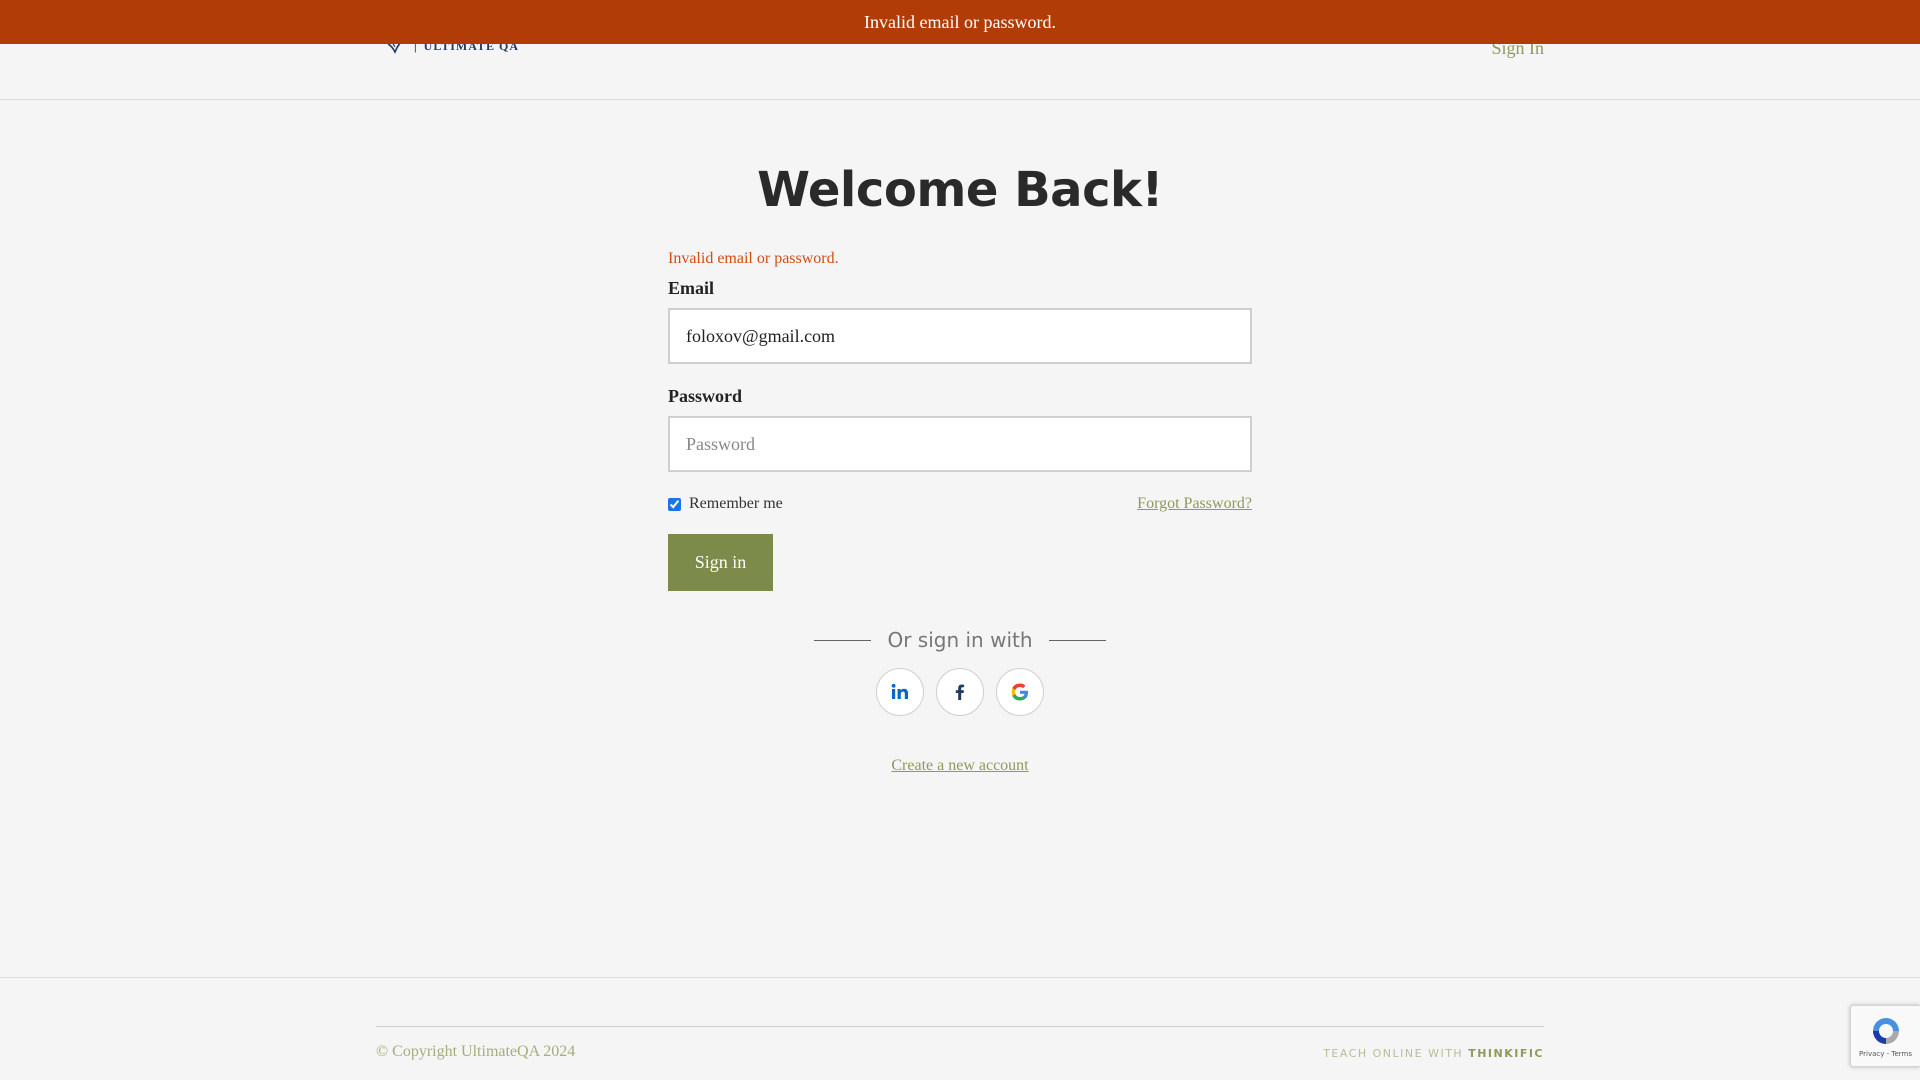 The height and width of the screenshot is (1080, 1920). I want to click on footer-inner-divider, so click(960, 1026).